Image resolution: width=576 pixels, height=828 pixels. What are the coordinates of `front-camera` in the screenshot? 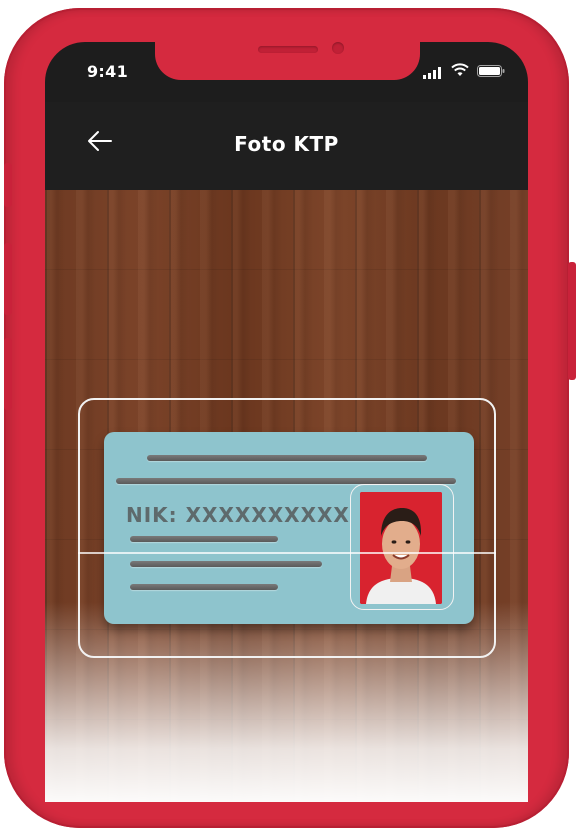 It's located at (338, 48).